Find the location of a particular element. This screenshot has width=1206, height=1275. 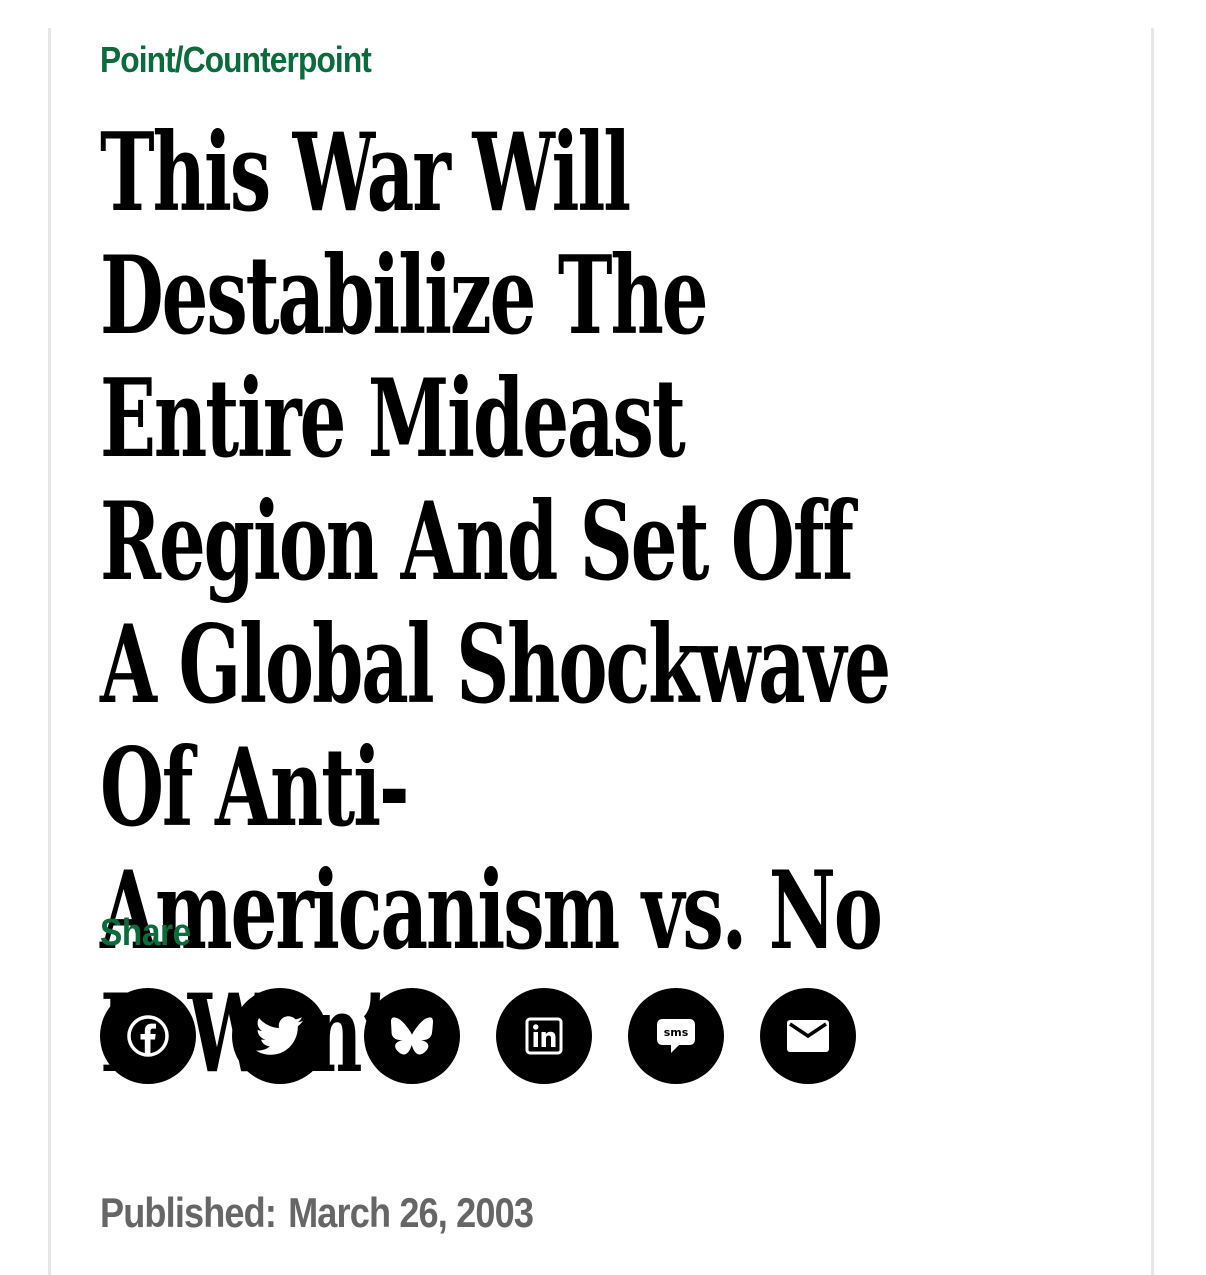

share-label: Share is located at coordinates (145, 933).